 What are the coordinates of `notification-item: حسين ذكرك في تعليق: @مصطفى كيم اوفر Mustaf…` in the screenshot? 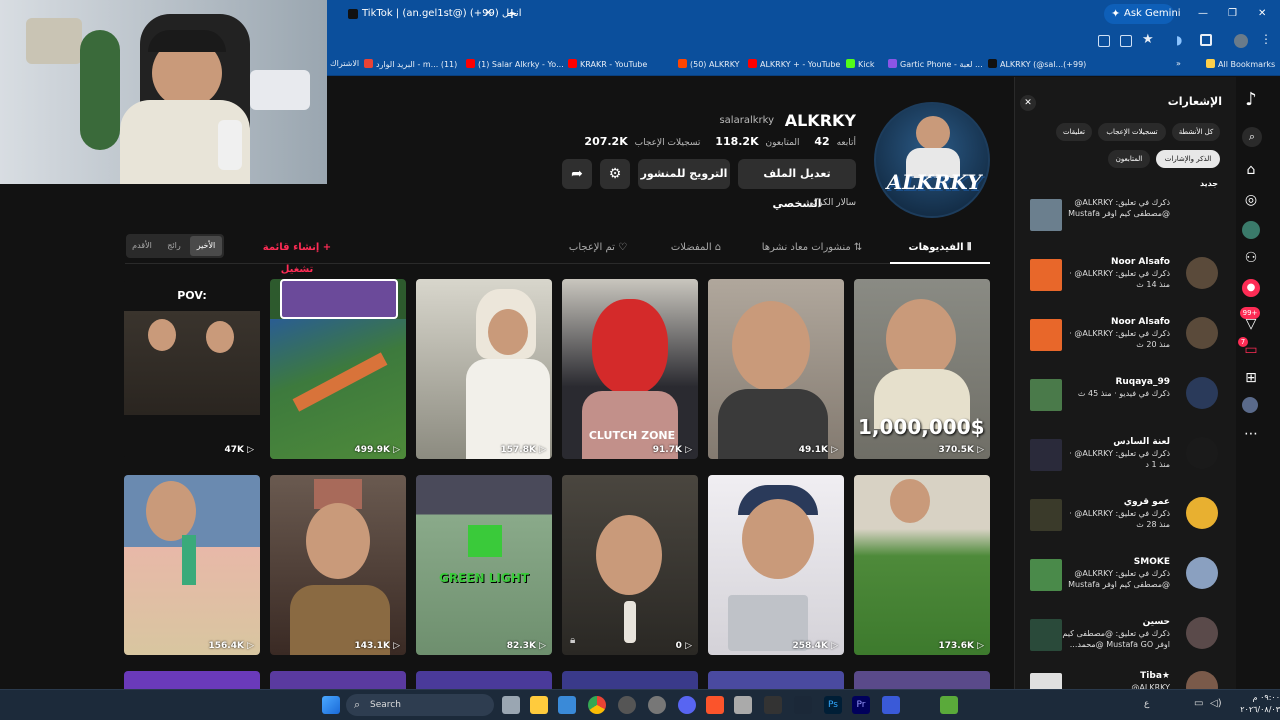 It's located at (1118, 641).